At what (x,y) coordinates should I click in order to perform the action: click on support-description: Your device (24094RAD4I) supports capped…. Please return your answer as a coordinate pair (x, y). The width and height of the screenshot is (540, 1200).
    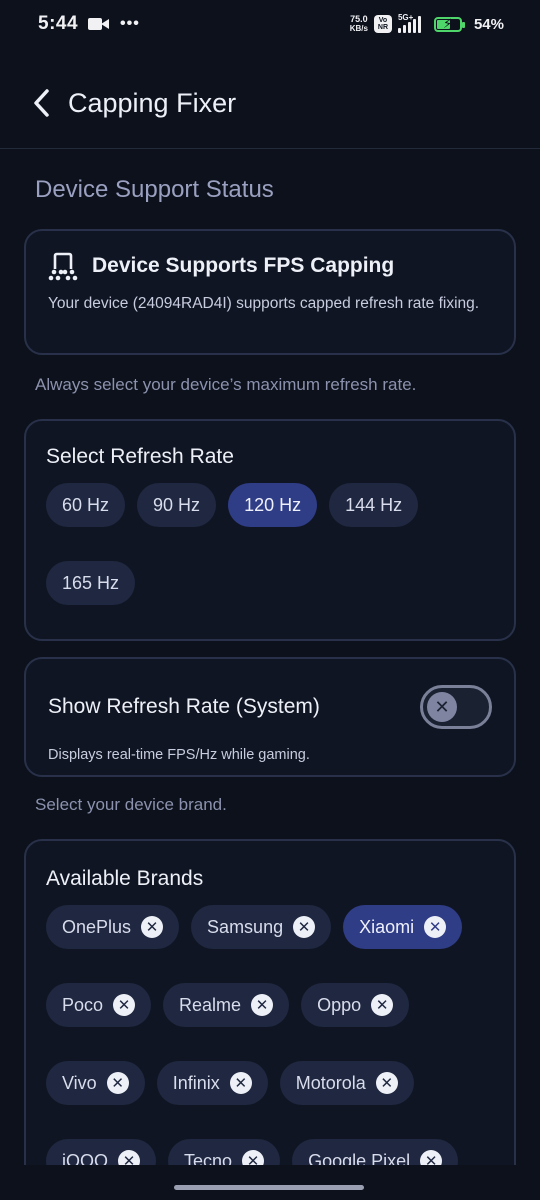
    Looking at the image, I should click on (264, 303).